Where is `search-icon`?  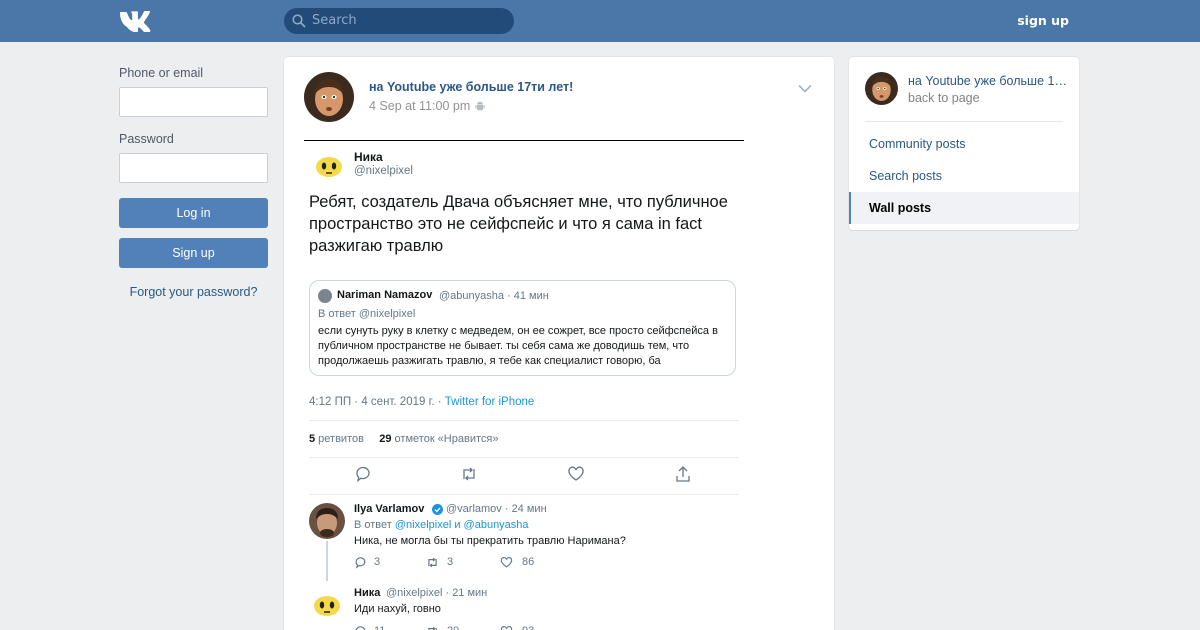
search-icon is located at coordinates (299, 21).